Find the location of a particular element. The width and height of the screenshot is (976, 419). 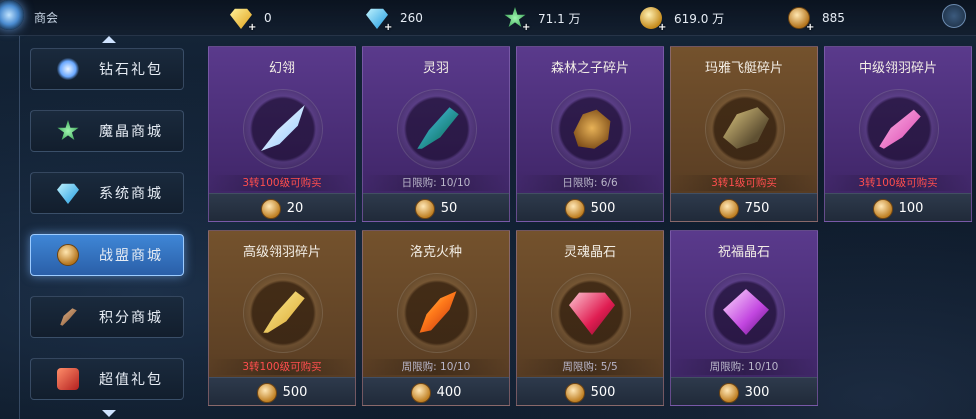

shop-item-card: 玛雅飞艇碎片 3转1级可购买 750 is located at coordinates (744, 134).